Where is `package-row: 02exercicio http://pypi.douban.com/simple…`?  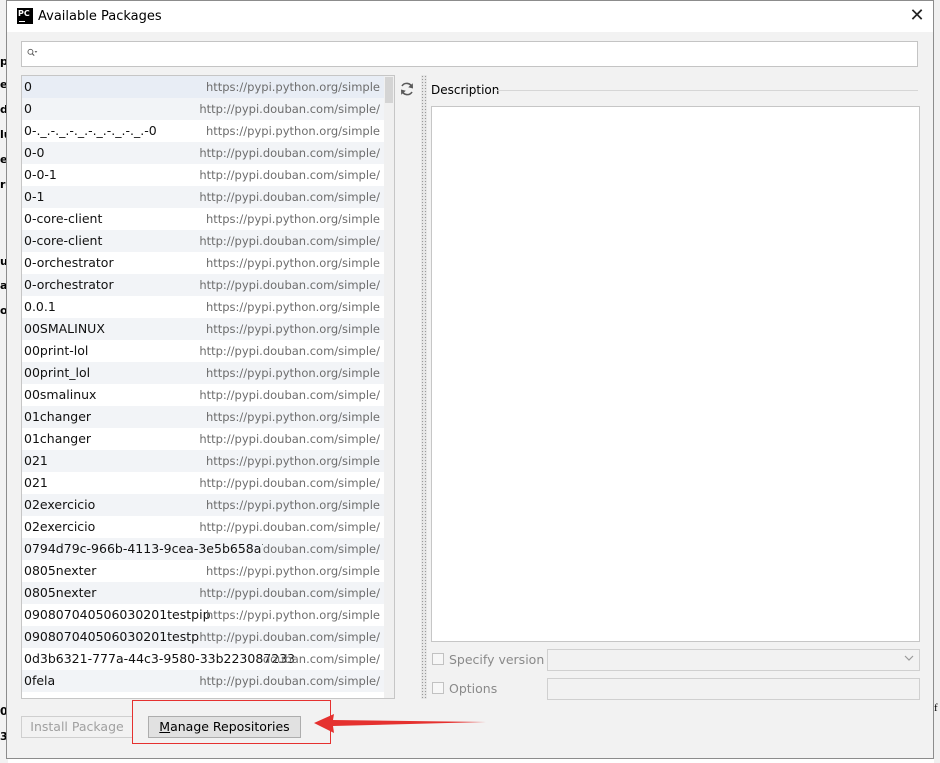
package-row: 02exercicio http://pypi.douban.com/simple… is located at coordinates (203, 527).